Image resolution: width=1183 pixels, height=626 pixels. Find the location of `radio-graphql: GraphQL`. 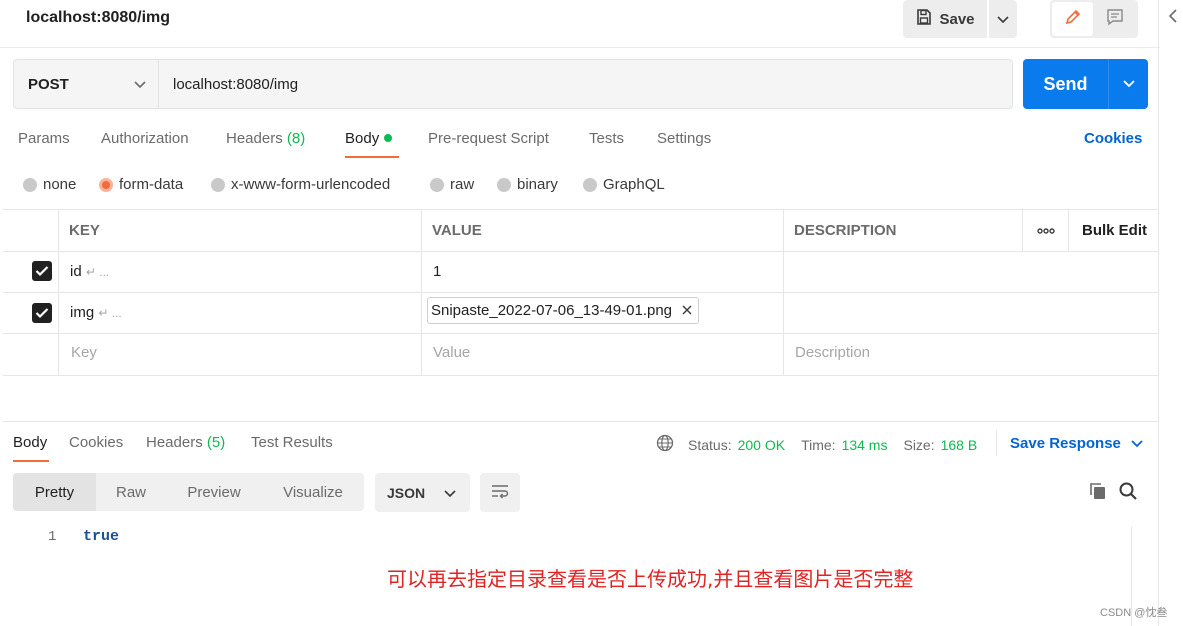

radio-graphql: GraphQL is located at coordinates (624, 184).